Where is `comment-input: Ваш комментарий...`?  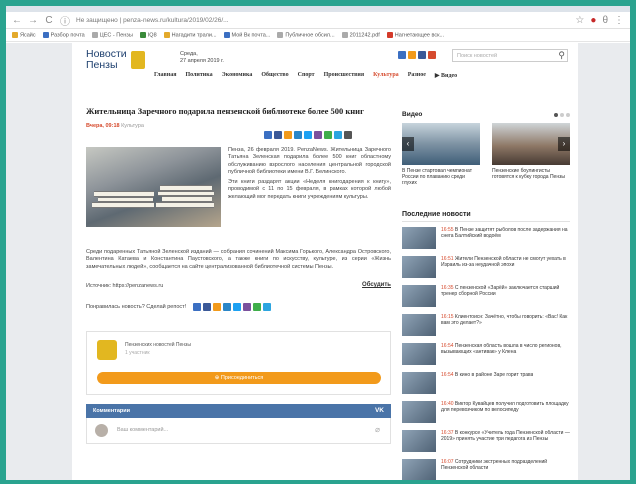 comment-input: Ваш комментарий... is located at coordinates (142, 430).